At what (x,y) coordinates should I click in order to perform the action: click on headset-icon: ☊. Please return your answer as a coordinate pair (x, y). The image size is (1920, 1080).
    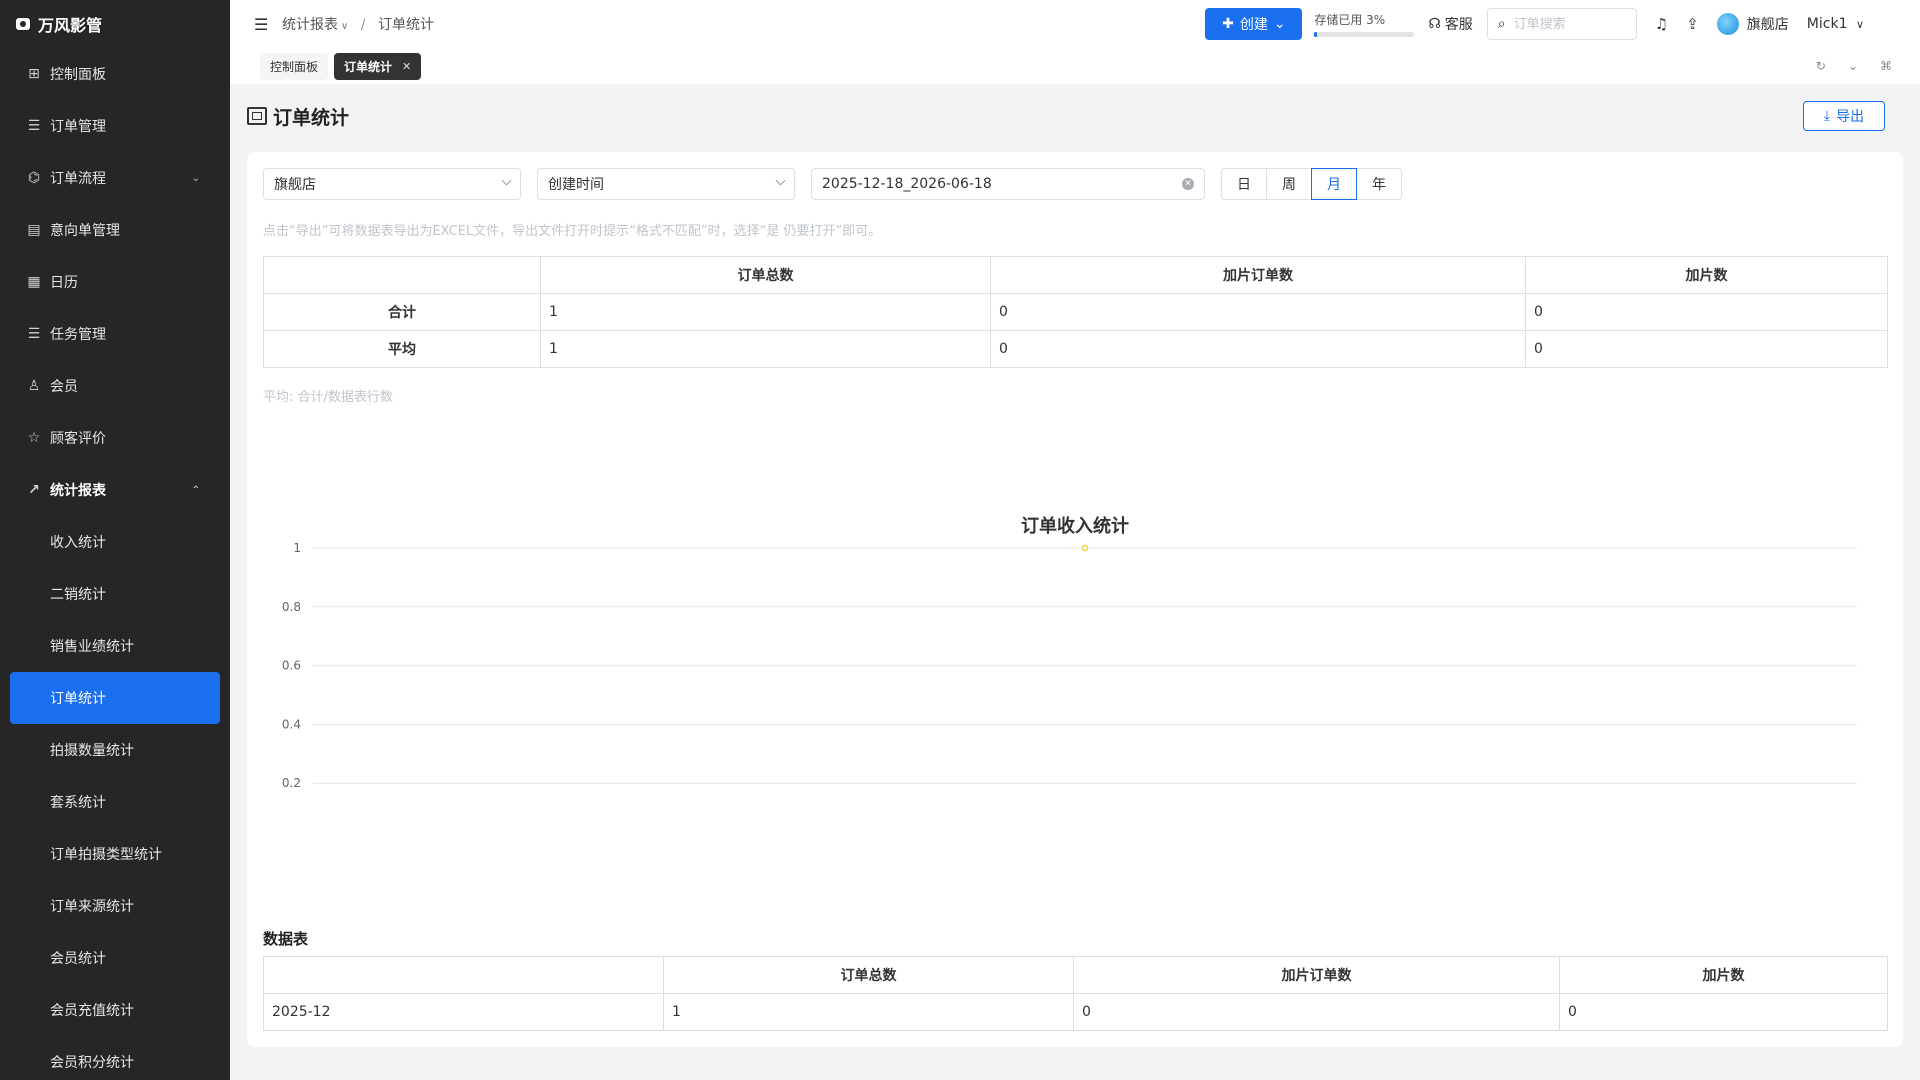
    Looking at the image, I should click on (1434, 24).